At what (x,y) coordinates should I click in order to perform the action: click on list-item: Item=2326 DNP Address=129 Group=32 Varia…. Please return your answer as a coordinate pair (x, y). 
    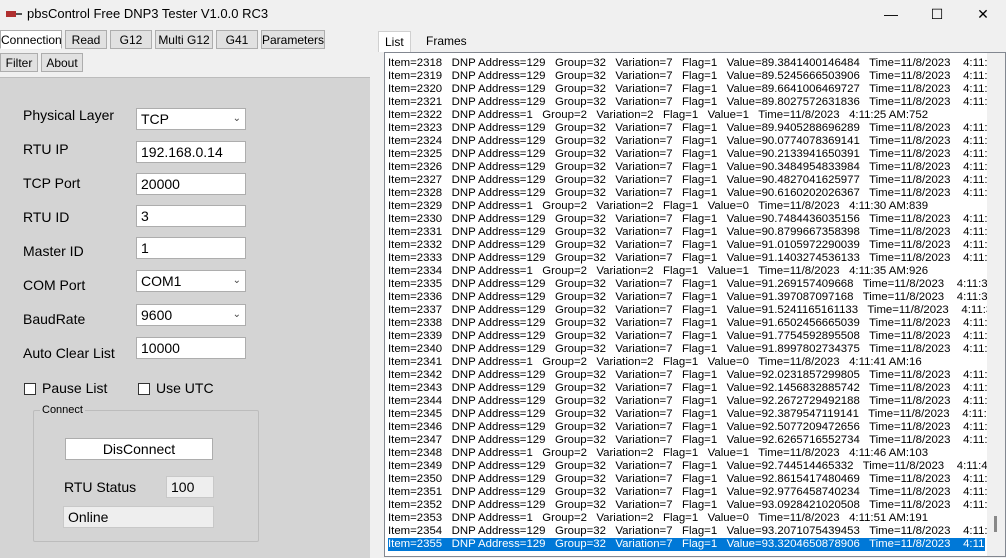
    Looking at the image, I should click on (696, 167).